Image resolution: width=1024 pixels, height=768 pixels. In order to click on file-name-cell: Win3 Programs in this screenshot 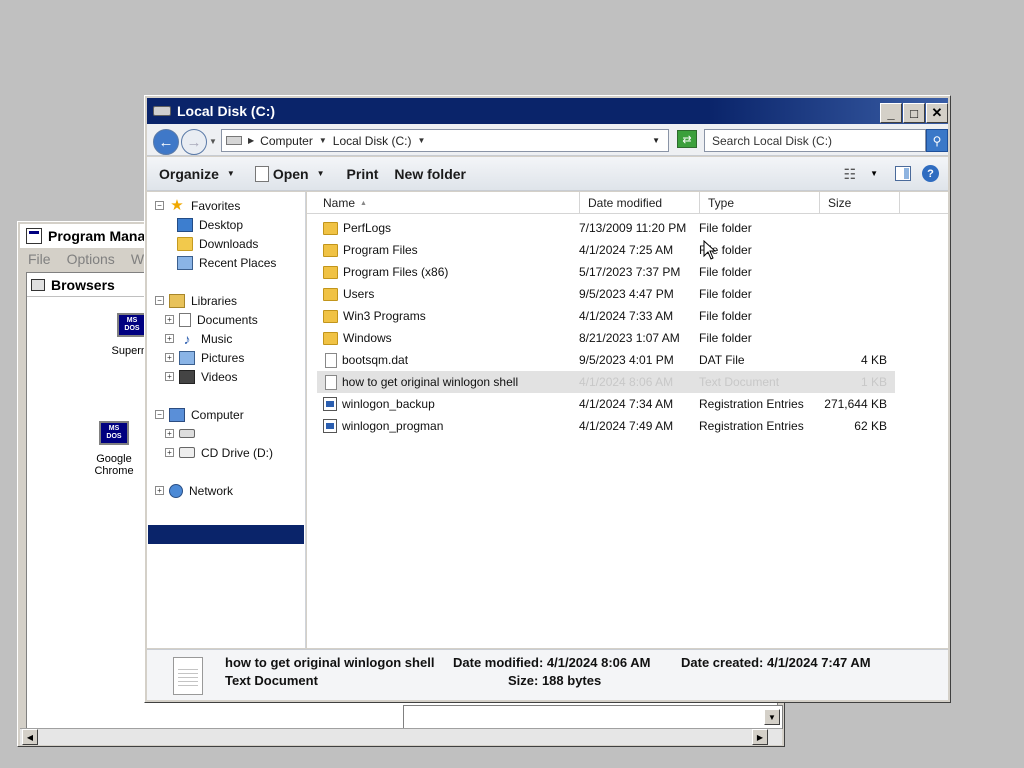, I will do `click(374, 316)`.